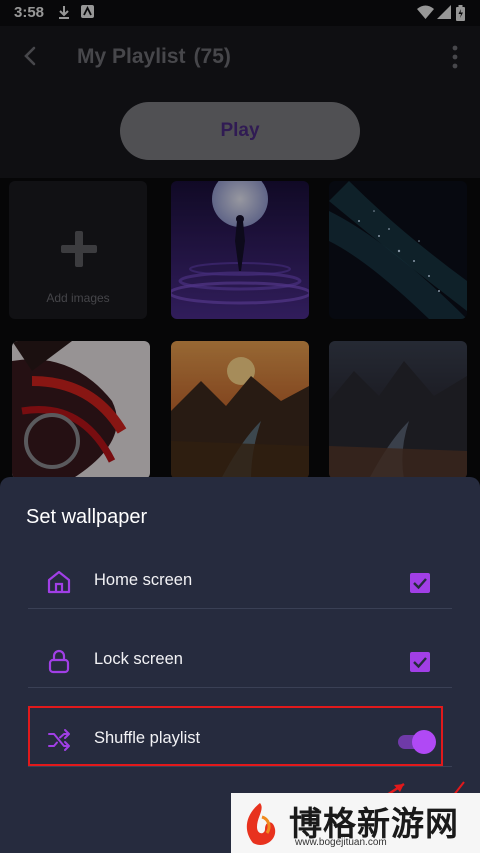 The image size is (480, 853). What do you see at coordinates (32, 56) in the screenshot?
I see `back-arrow-icon` at bounding box center [32, 56].